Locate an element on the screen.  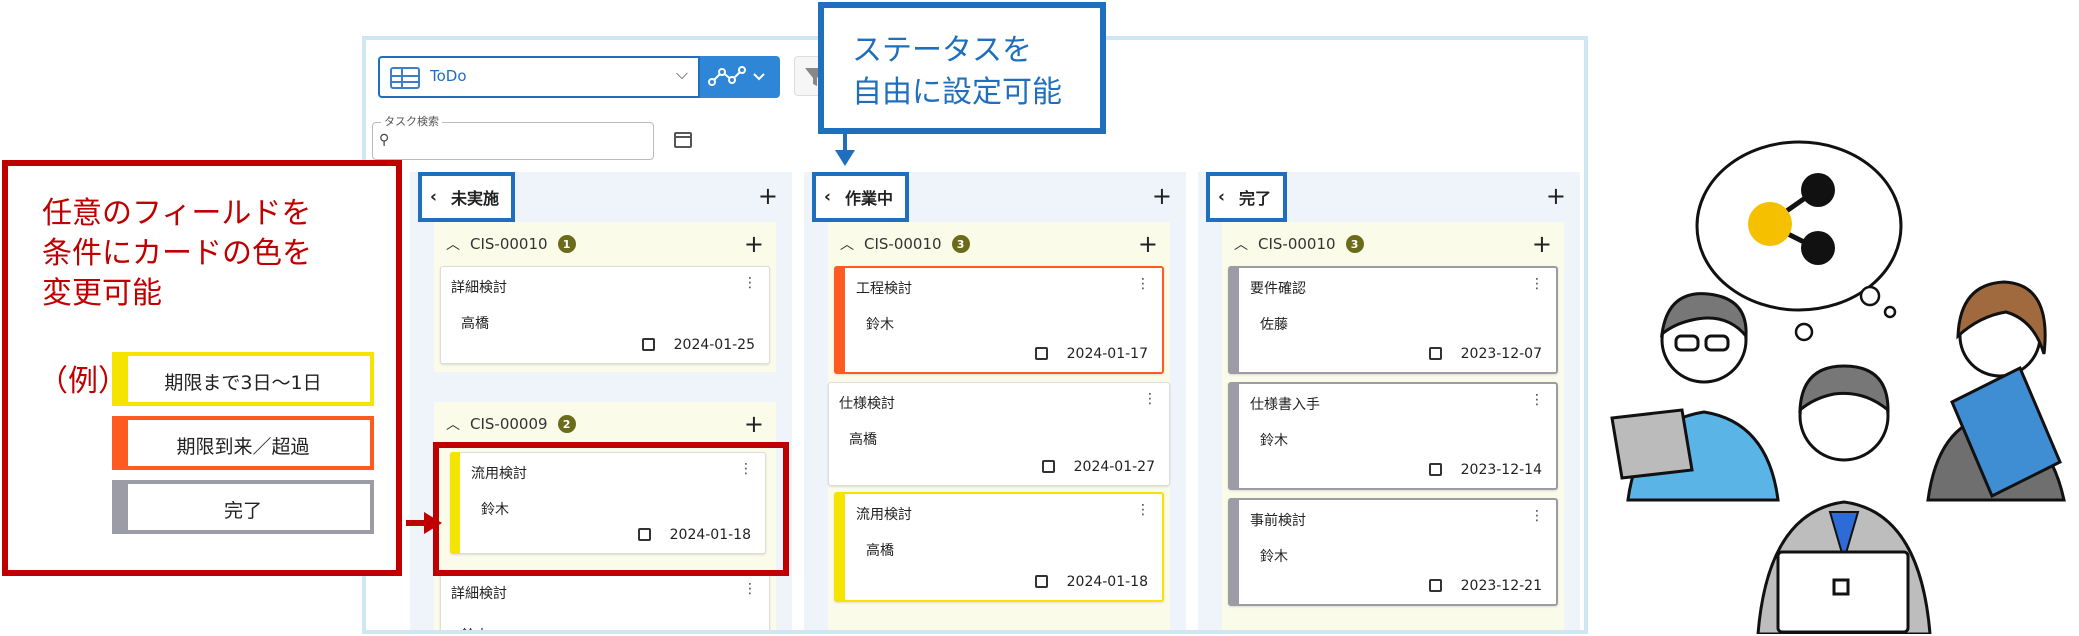
status-callout: ステータスを 自由に設定可能 is located at coordinates (962, 68).